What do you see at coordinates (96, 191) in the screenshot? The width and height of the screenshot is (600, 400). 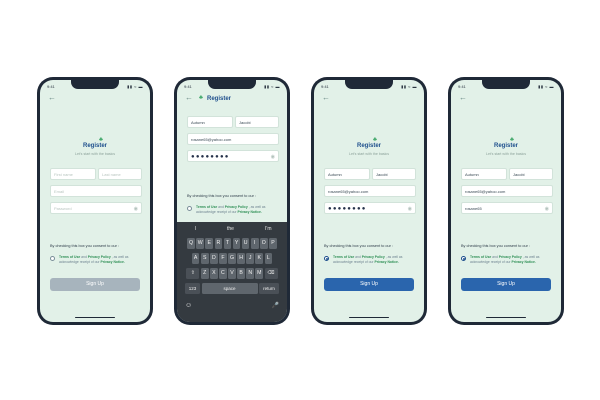 I see `email-input: Email` at bounding box center [96, 191].